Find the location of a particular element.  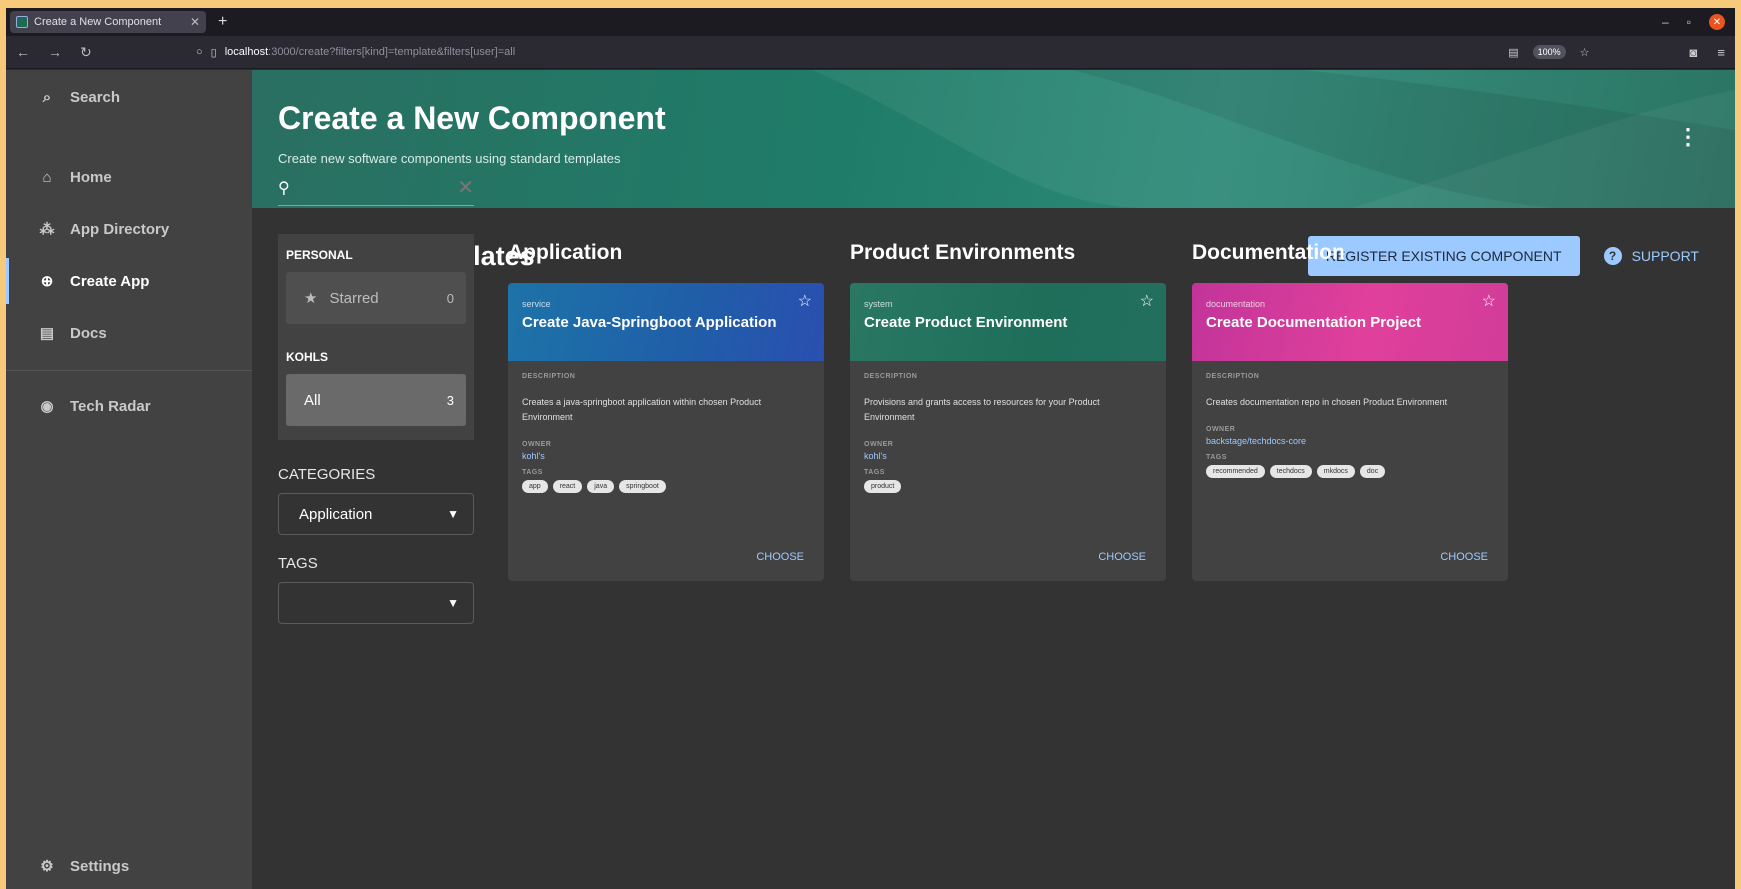

tags-select: ▼ is located at coordinates (376, 603).